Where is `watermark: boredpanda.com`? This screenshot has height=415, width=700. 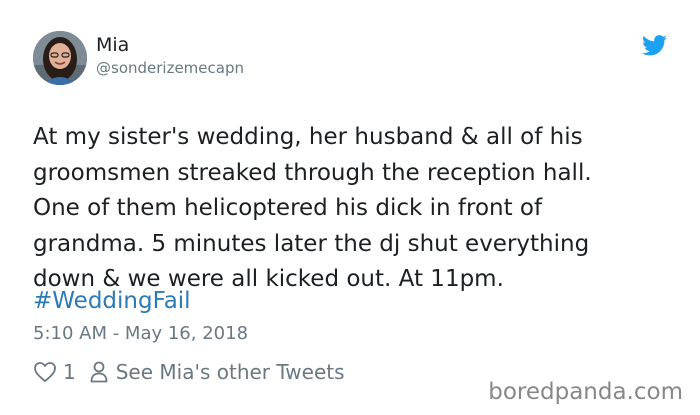
watermark: boredpanda.com is located at coordinates (585, 392).